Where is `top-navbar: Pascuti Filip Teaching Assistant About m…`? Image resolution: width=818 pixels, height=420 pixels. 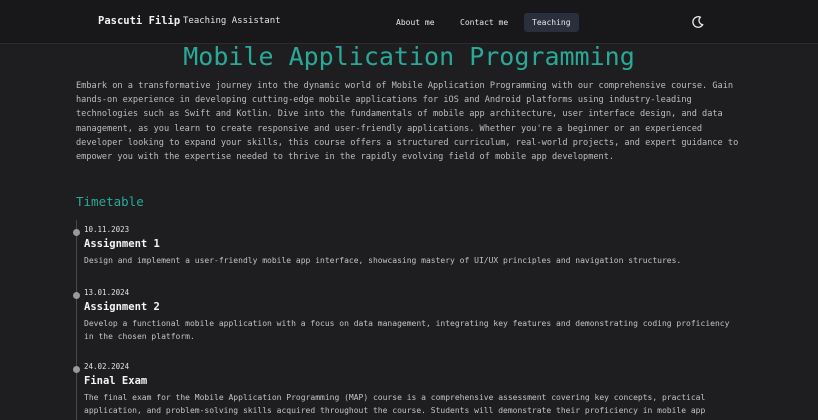
top-navbar: Pascuti Filip Teaching Assistant About m… is located at coordinates (409, 22).